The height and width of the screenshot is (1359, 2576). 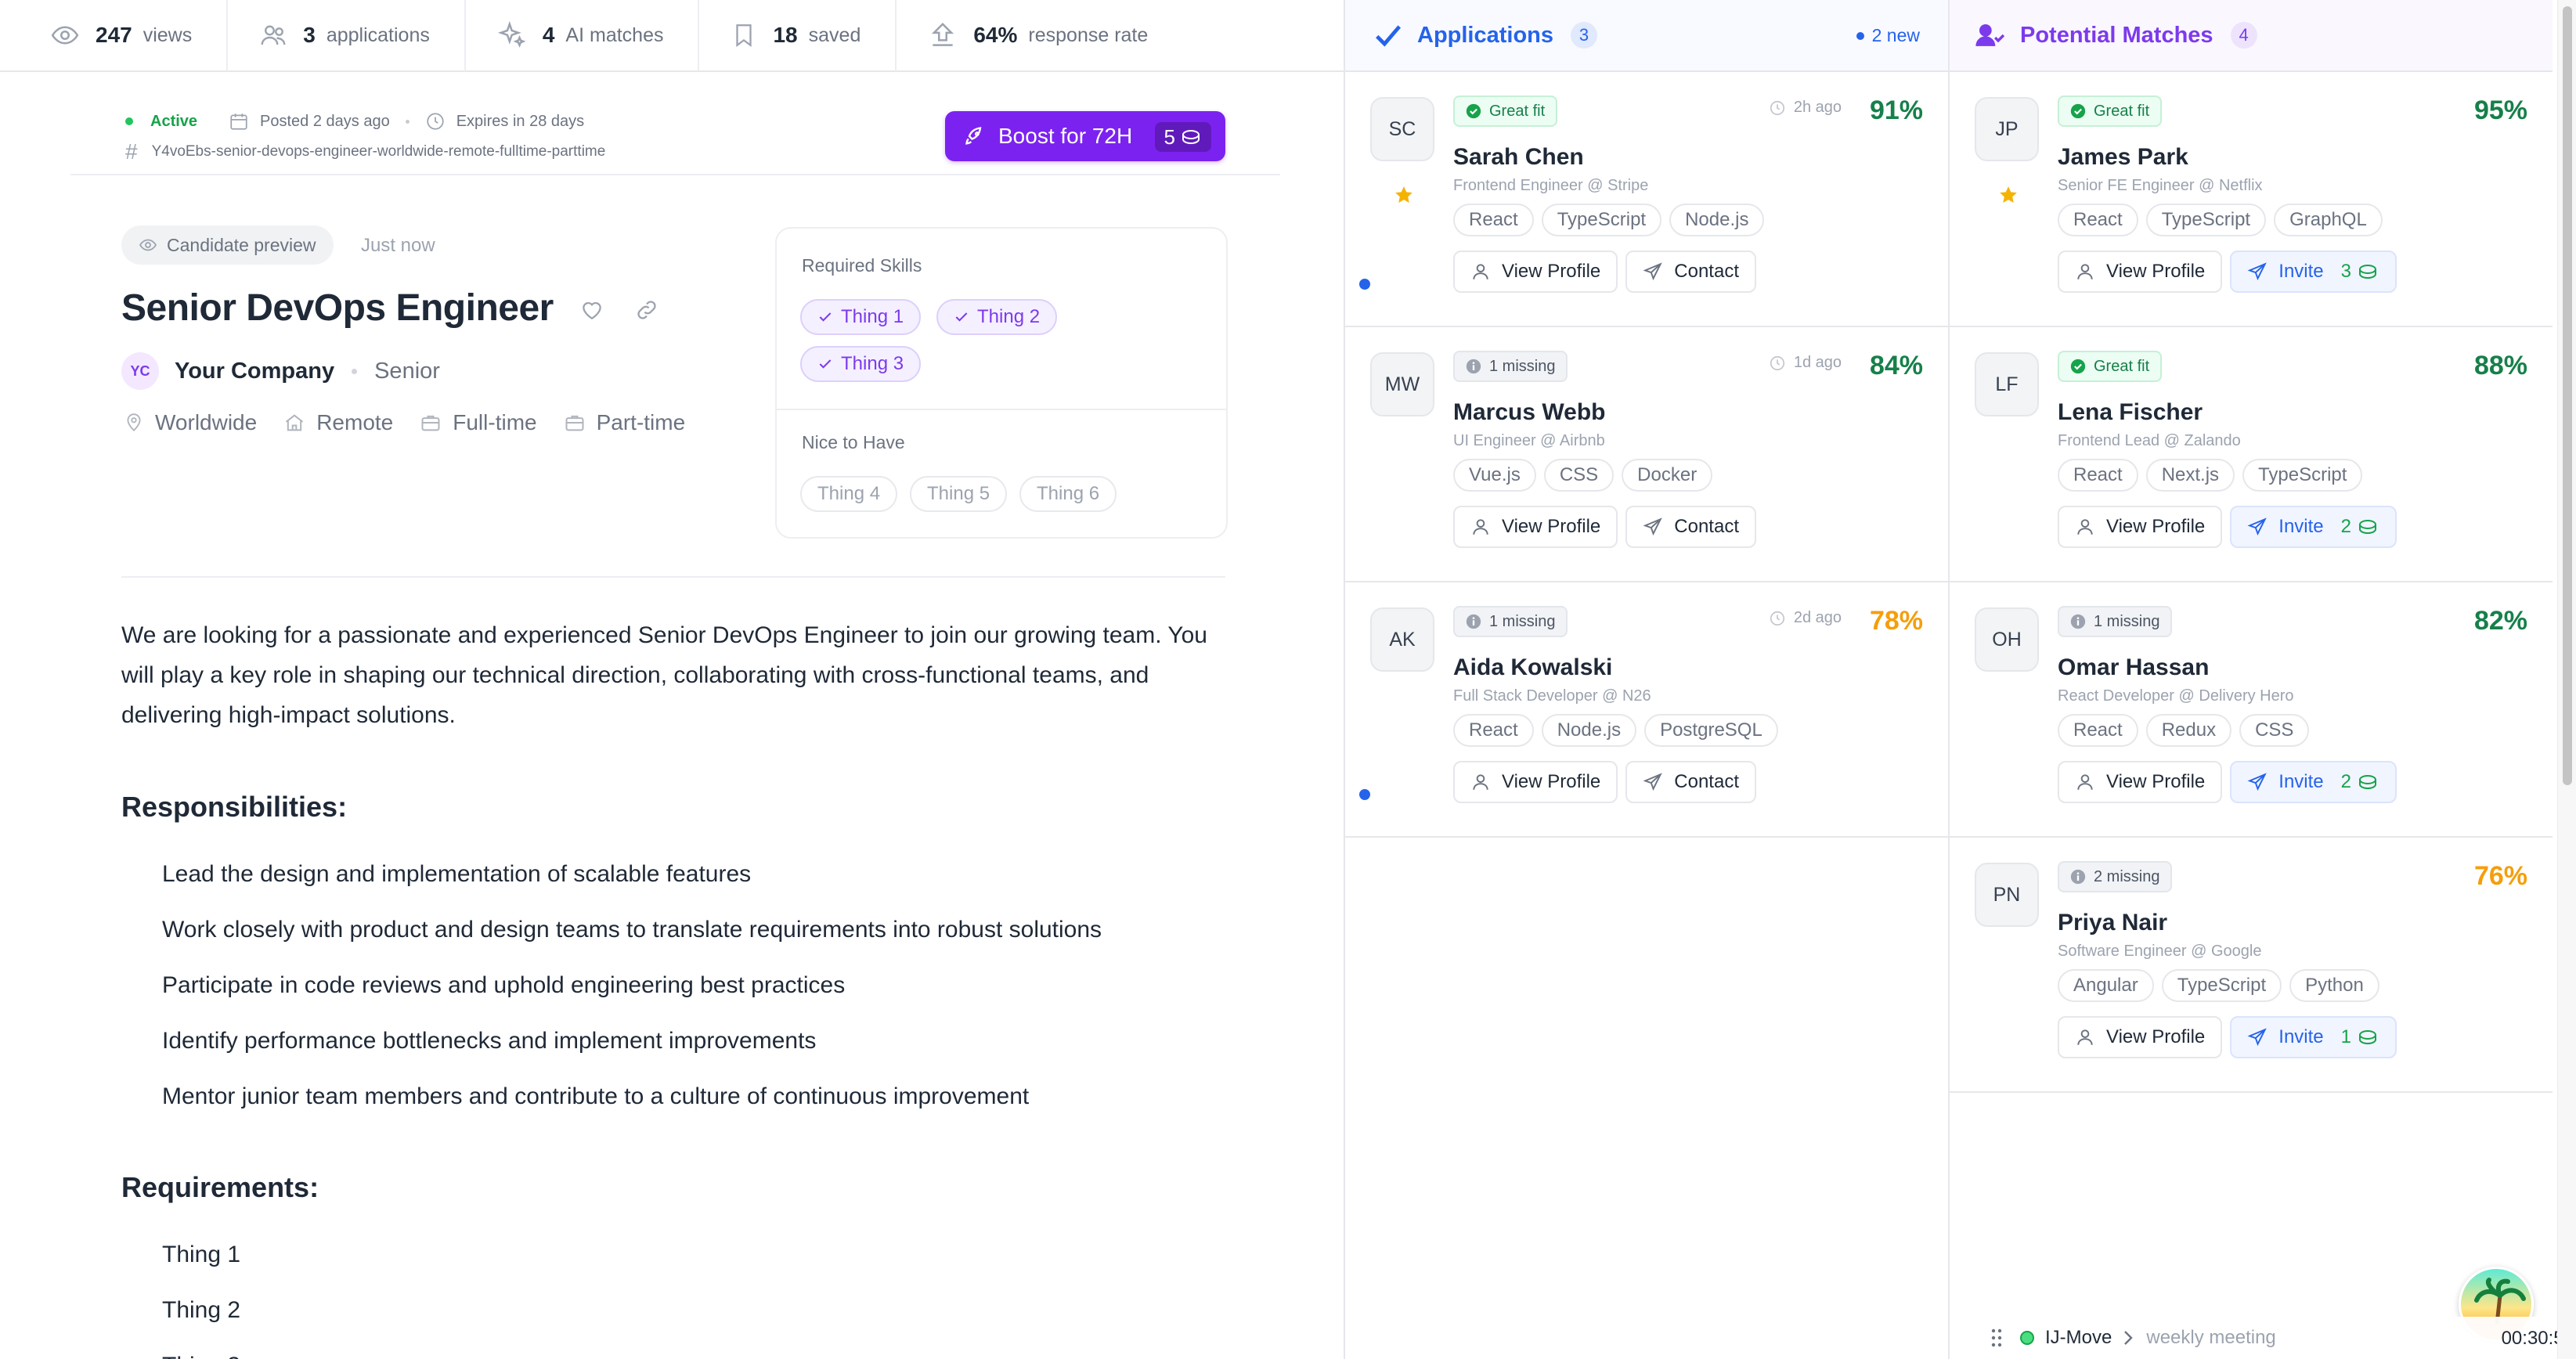 I want to click on separator, so click(x=355, y=371).